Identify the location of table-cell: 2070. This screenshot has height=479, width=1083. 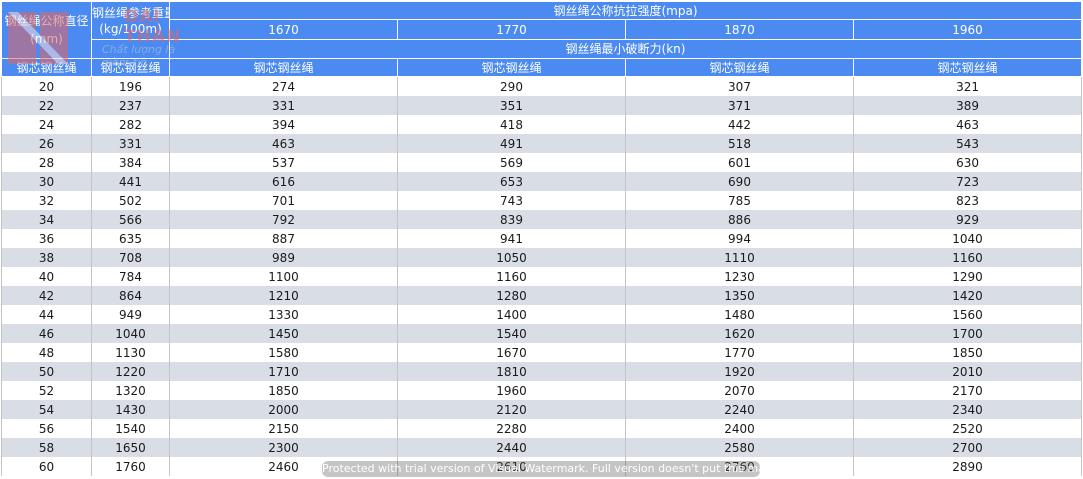
(739, 390).